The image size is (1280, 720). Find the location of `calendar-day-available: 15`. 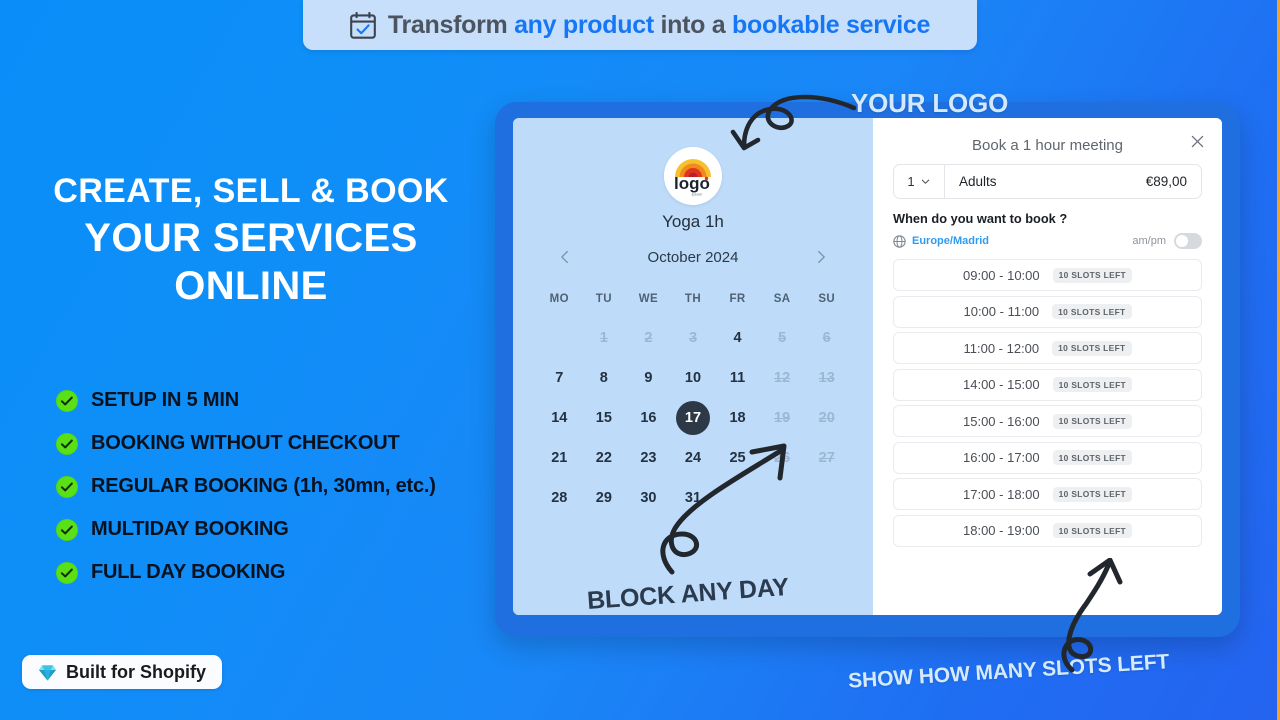

calendar-day-available: 15 is located at coordinates (604, 418).